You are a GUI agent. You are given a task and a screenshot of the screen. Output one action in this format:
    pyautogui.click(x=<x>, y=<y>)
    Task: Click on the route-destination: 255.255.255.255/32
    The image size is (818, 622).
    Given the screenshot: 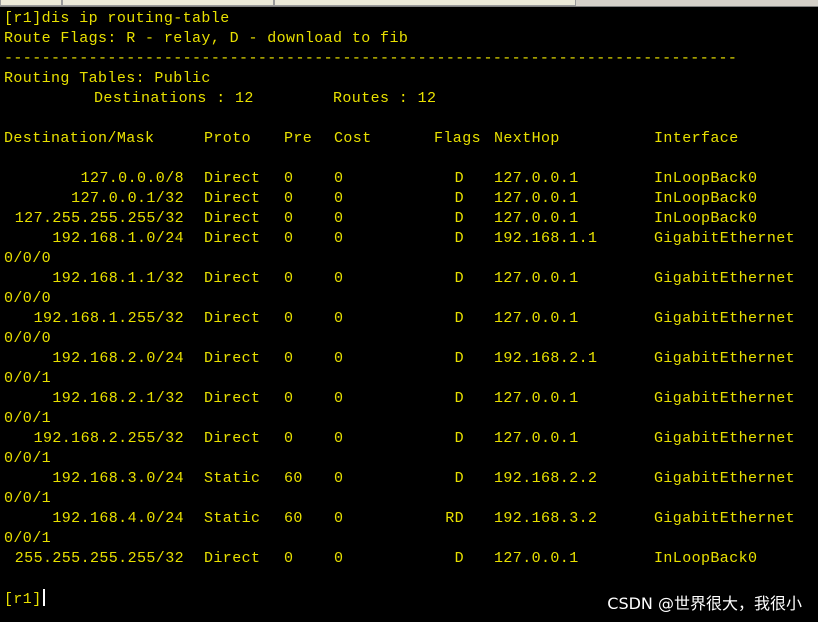 What is the action you would take?
    pyautogui.click(x=99, y=558)
    